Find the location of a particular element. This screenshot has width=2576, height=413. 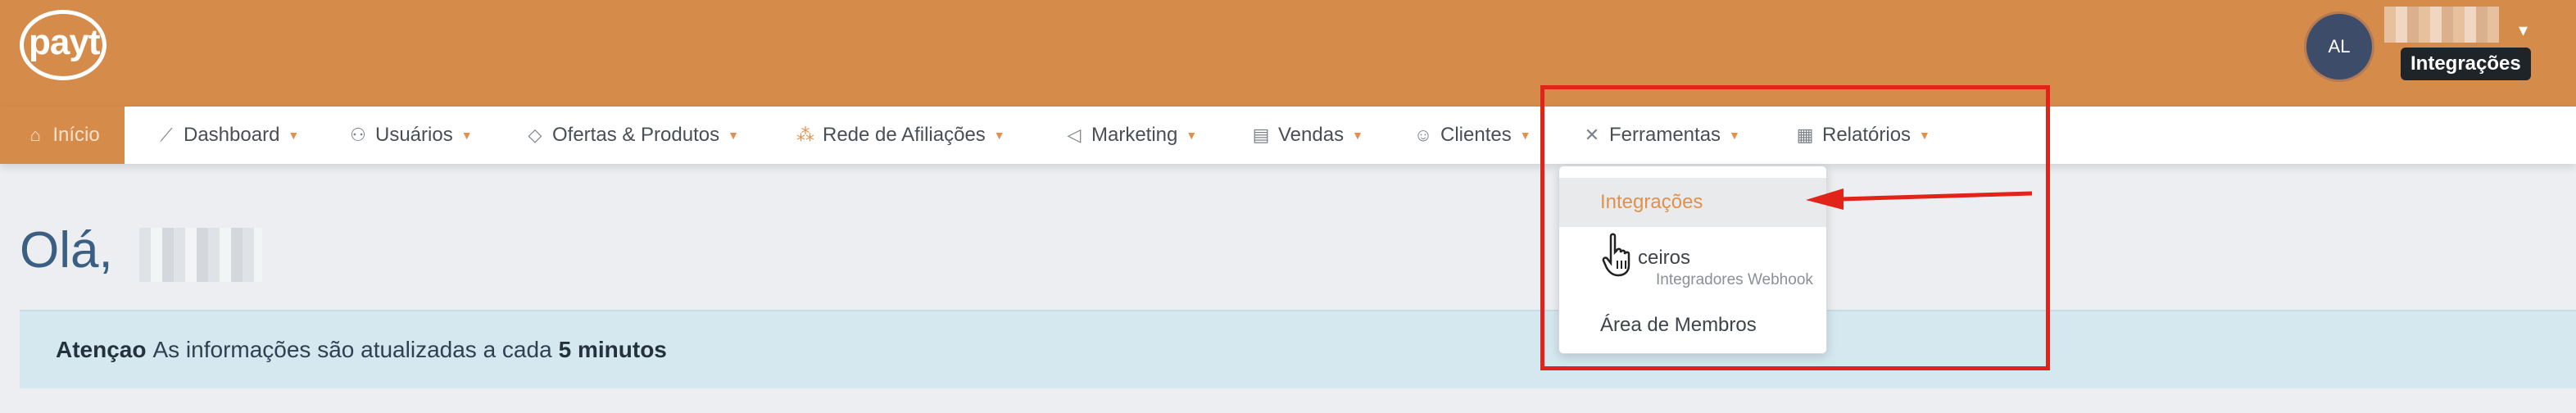

nav-item-label: Clientes is located at coordinates (1476, 135).